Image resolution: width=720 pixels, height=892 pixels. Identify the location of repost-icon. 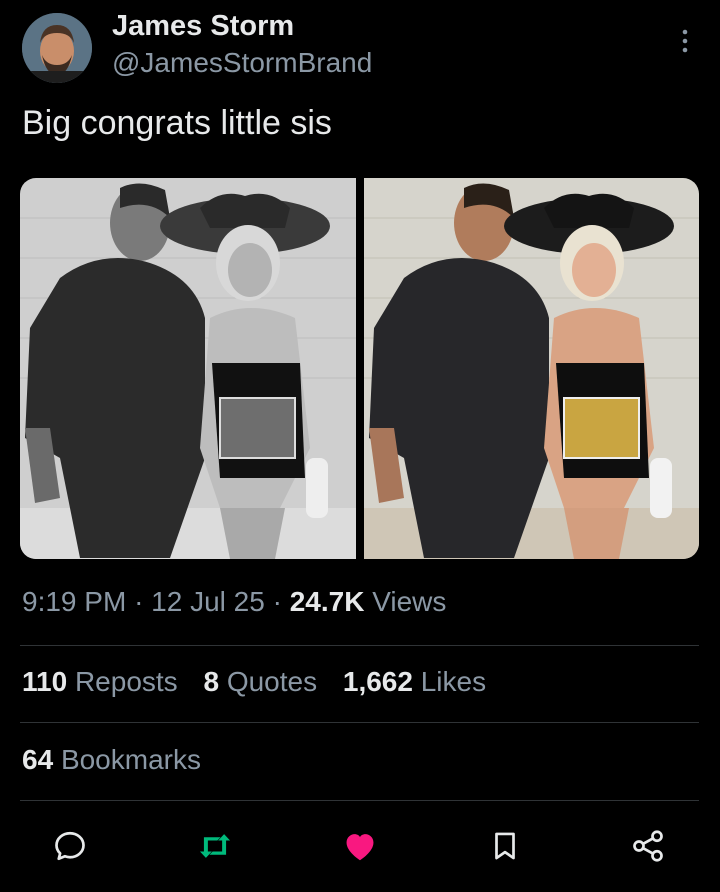
(215, 846).